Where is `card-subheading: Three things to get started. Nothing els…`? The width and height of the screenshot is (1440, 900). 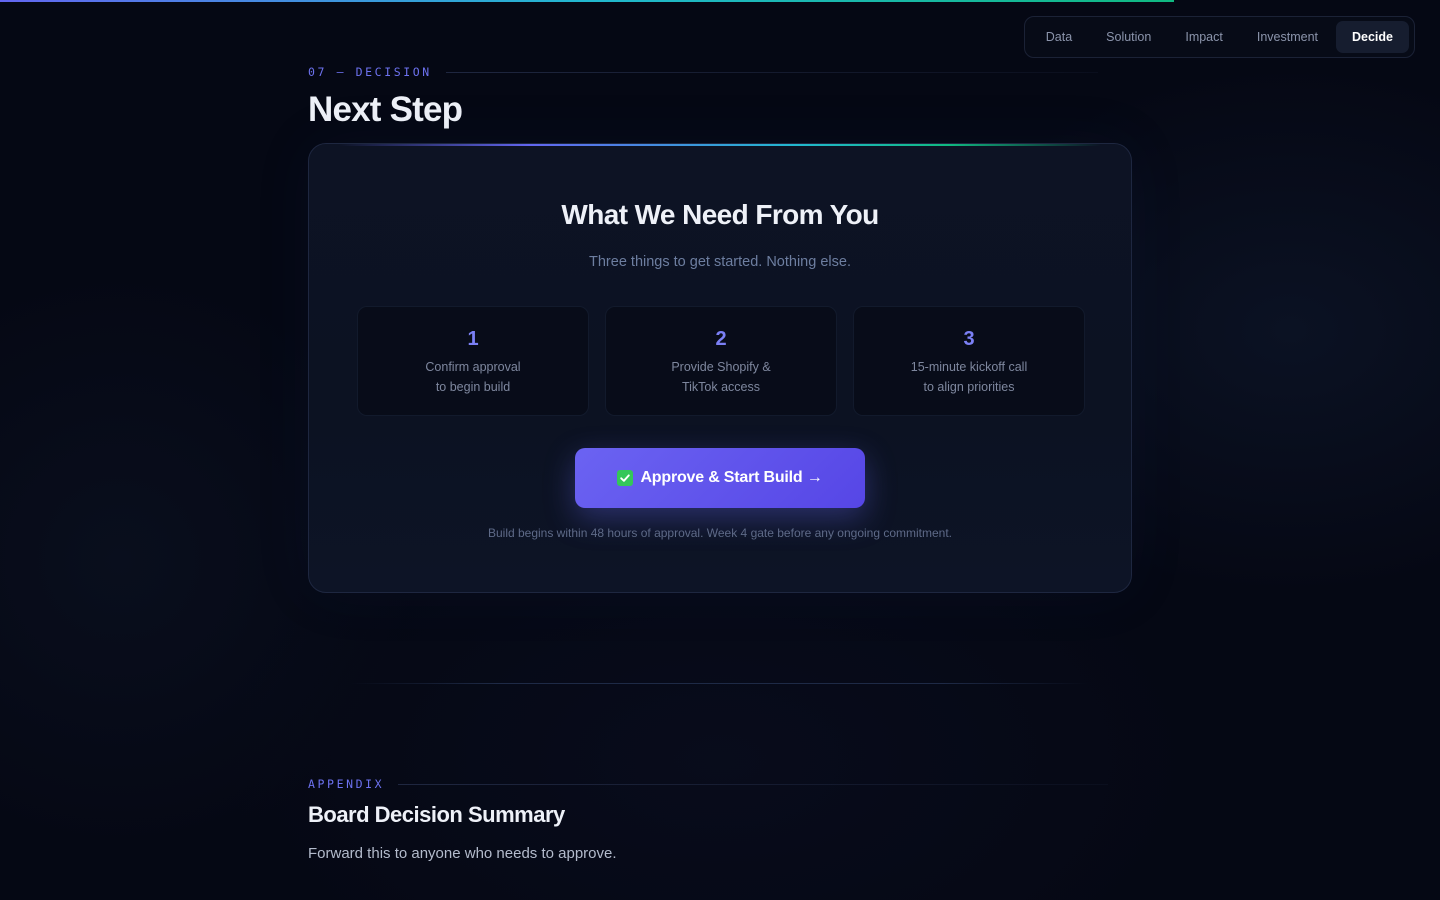 card-subheading: Three things to get started. Nothing els… is located at coordinates (720, 262).